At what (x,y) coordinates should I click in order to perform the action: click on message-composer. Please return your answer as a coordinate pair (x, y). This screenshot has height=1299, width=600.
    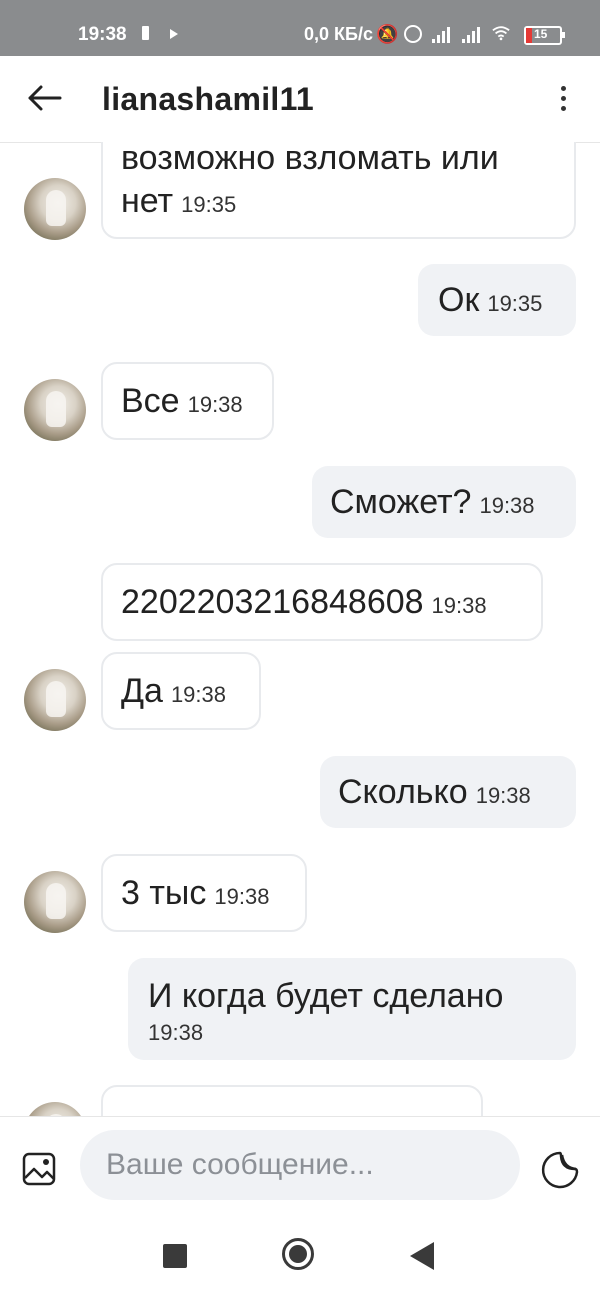
    Looking at the image, I should click on (300, 1164).